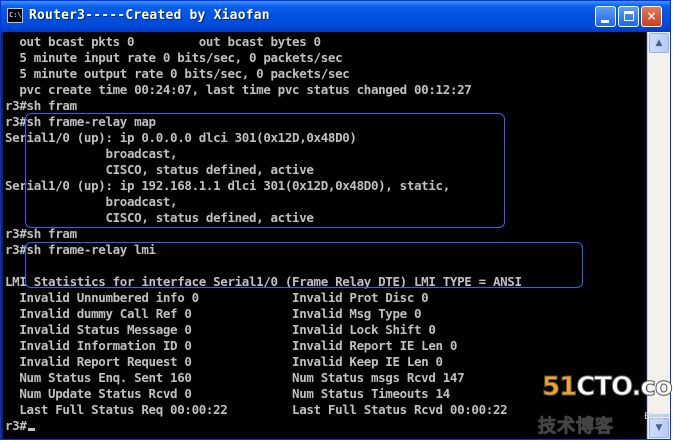  Describe the element at coordinates (80, 249) in the screenshot. I see `terminal-line: r3#sh frame-relay lmi` at that location.